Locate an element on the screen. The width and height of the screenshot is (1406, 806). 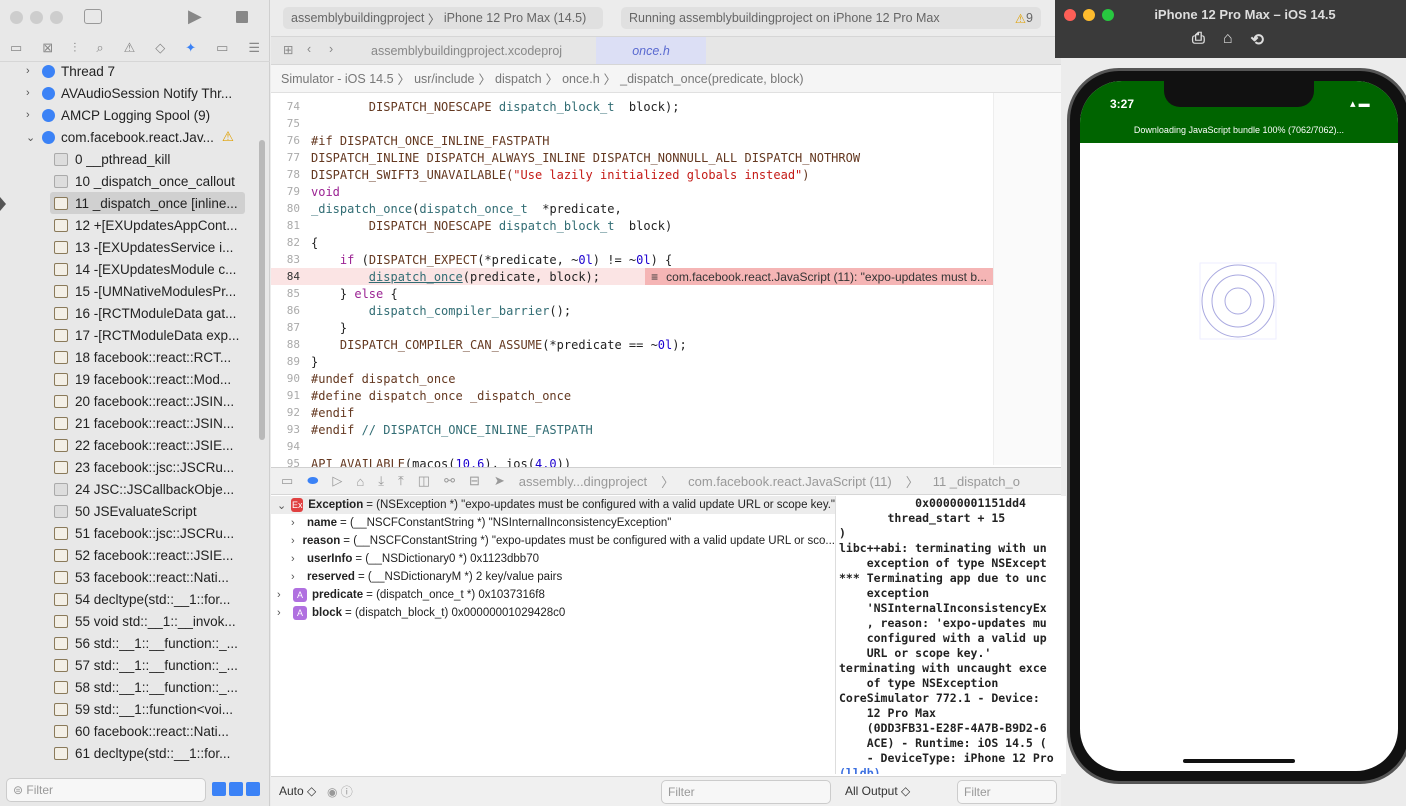
thread-item: ⌄ com.facebook.react.Jav... ⚠ is located at coordinates (131, 137).